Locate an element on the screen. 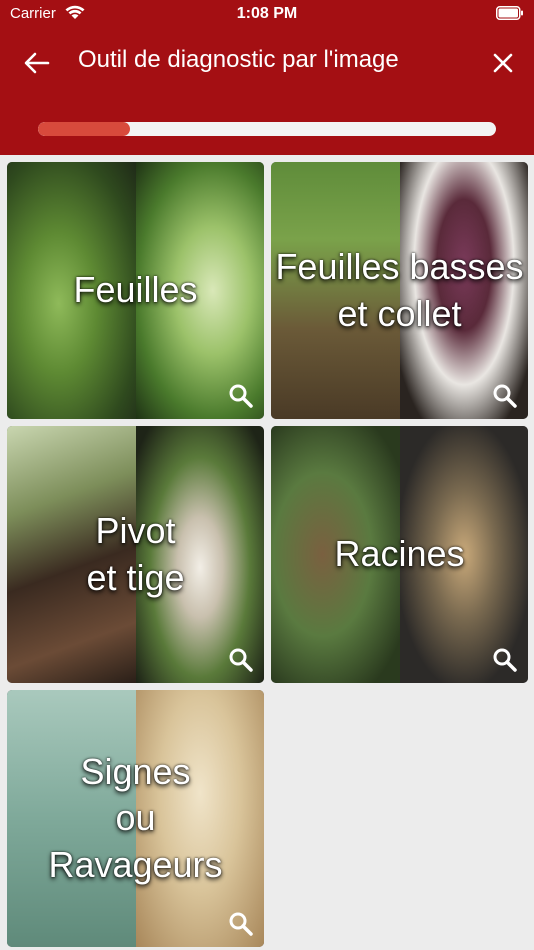 This screenshot has width=534, height=950. category-tile-signes-ravageurs: Signes ou Ravageurs is located at coordinates (135, 818).